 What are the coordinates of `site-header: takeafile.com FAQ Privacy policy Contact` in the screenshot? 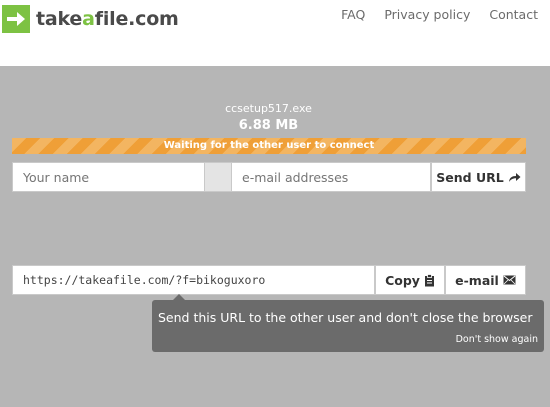 It's located at (275, 20).